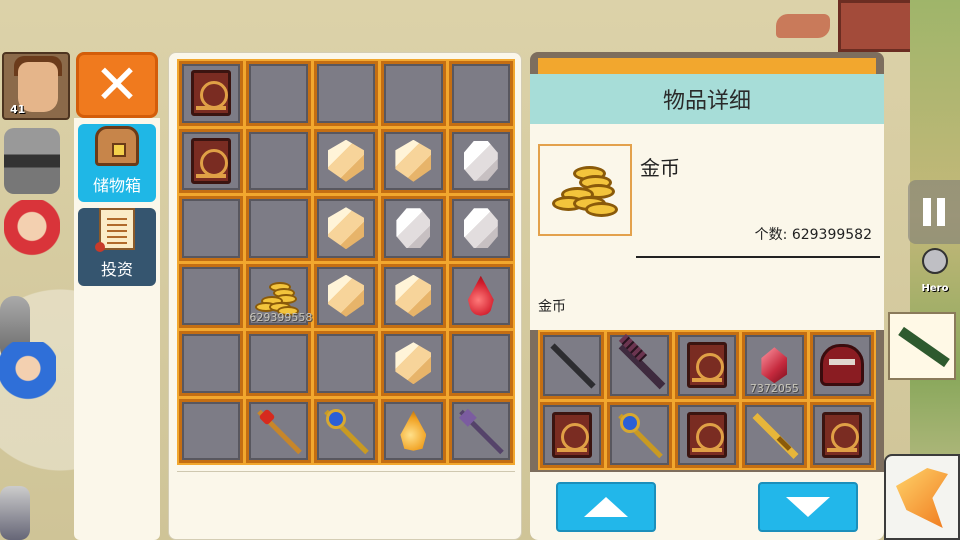 This screenshot has height=540, width=960. Describe the element at coordinates (934, 212) in the screenshot. I see `pause-button` at that location.